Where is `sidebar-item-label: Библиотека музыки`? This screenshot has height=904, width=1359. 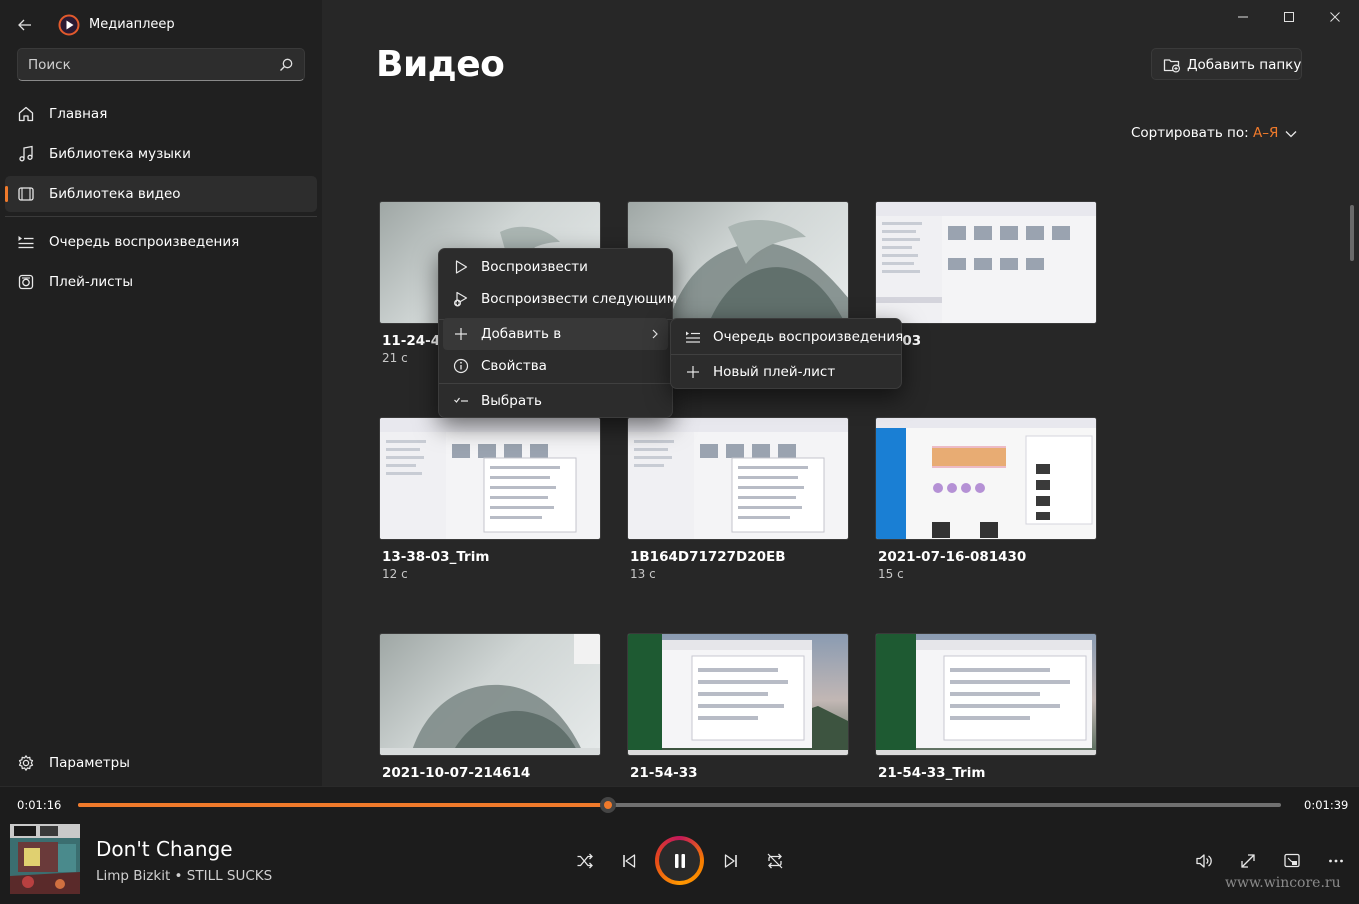
sidebar-item-label: Библиотека музыки is located at coordinates (120, 154).